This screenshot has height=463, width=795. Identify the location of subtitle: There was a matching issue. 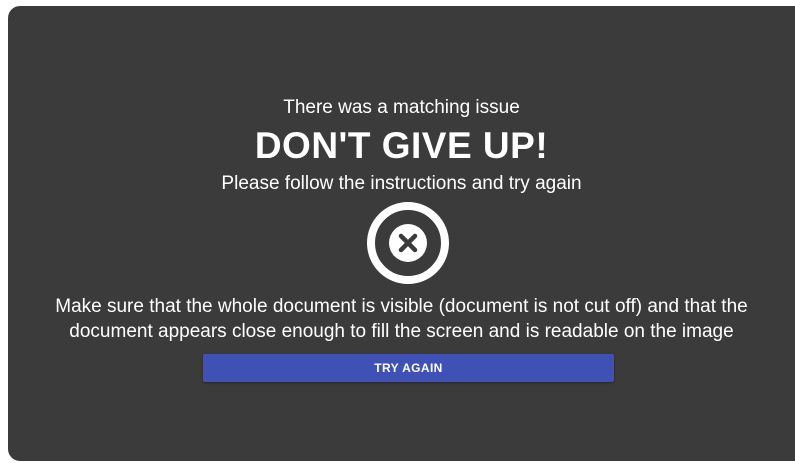
(401, 107).